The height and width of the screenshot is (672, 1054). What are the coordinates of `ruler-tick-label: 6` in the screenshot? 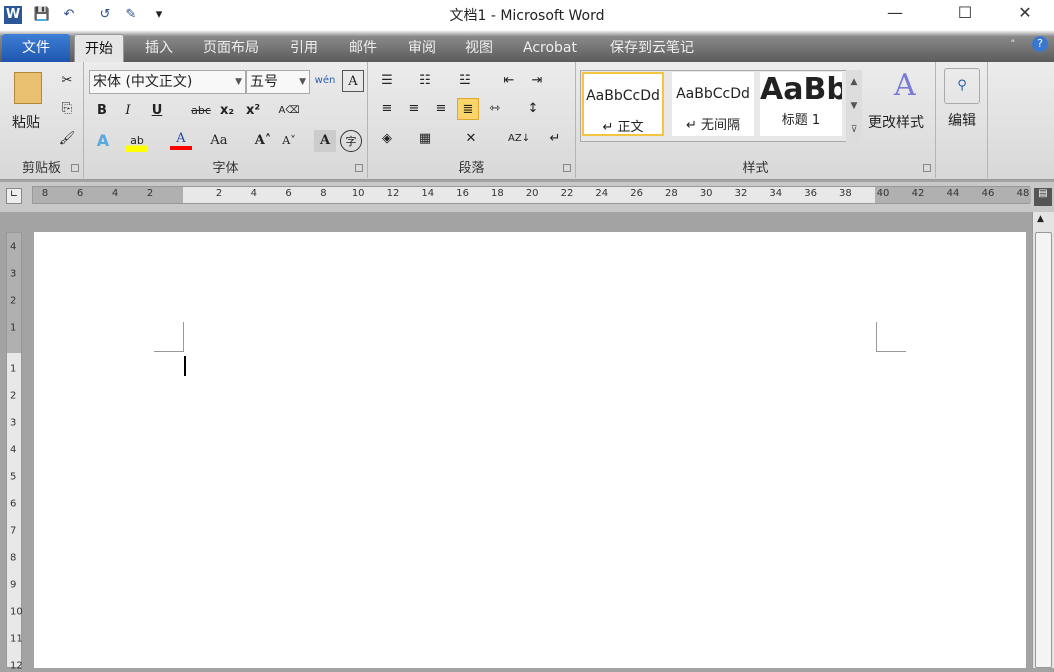 It's located at (13, 504).